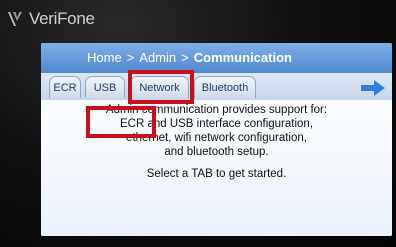 The height and width of the screenshot is (247, 396). Describe the element at coordinates (105, 87) in the screenshot. I see `tab-usb: USB` at that location.